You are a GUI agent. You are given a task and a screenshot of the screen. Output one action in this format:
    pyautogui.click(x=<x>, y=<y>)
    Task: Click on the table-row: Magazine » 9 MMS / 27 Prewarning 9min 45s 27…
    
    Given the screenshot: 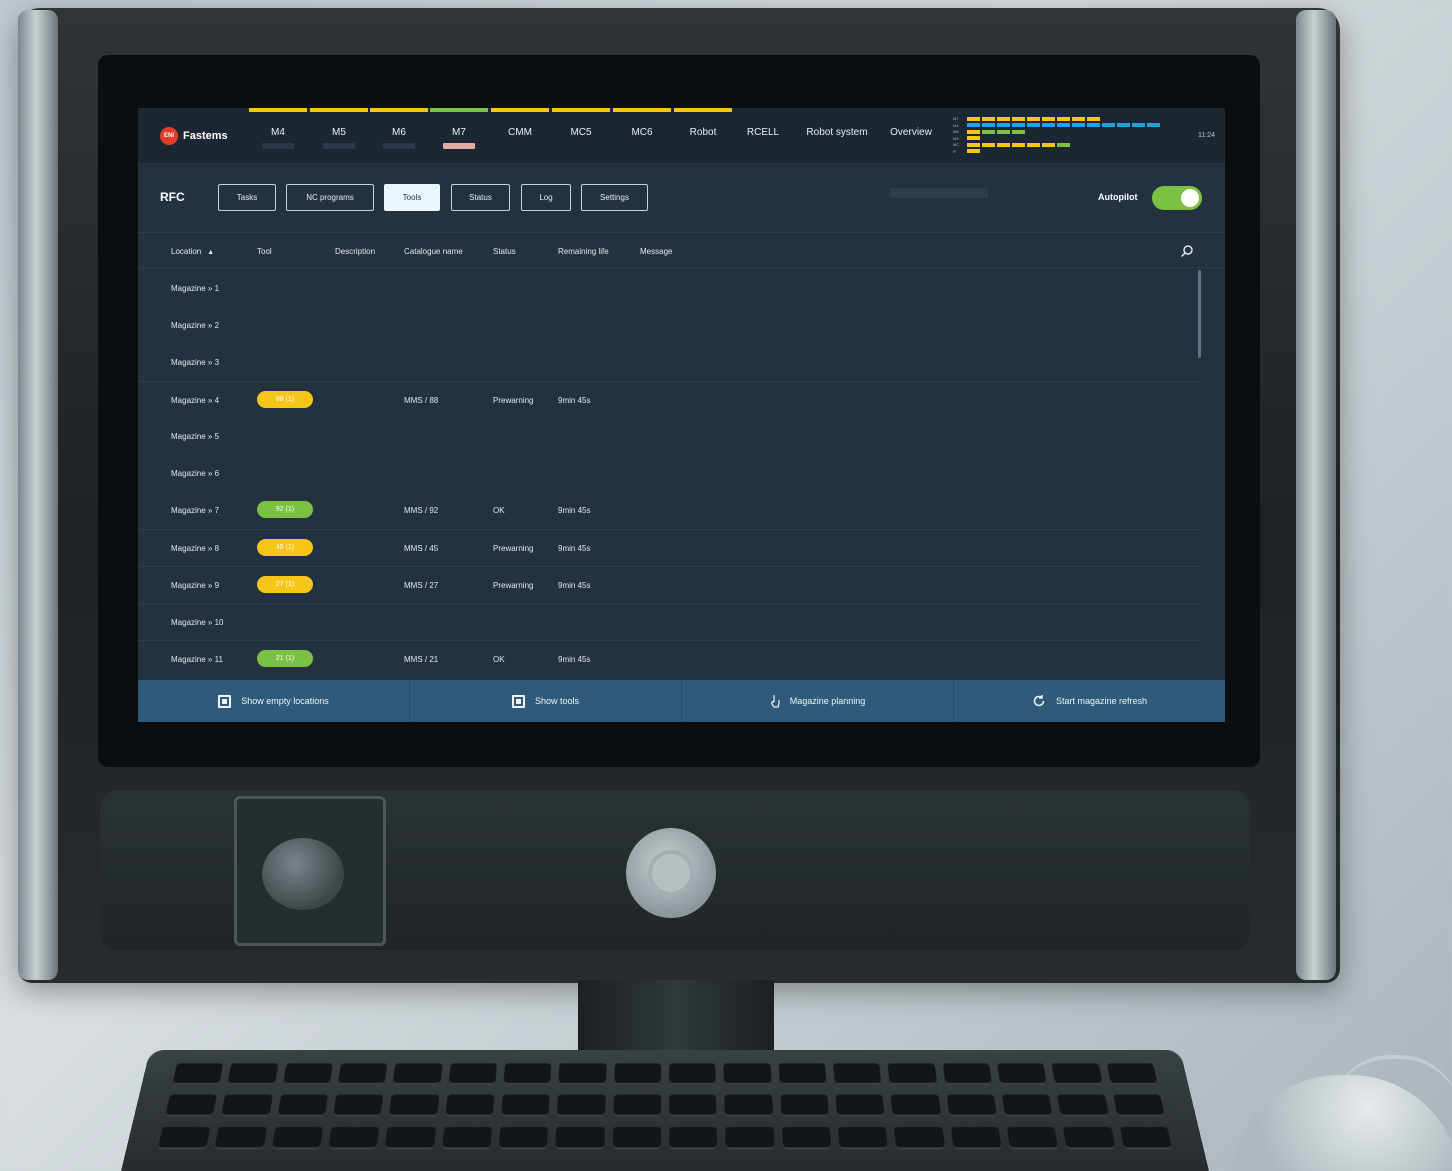 What is the action you would take?
    pyautogui.click(x=669, y=584)
    